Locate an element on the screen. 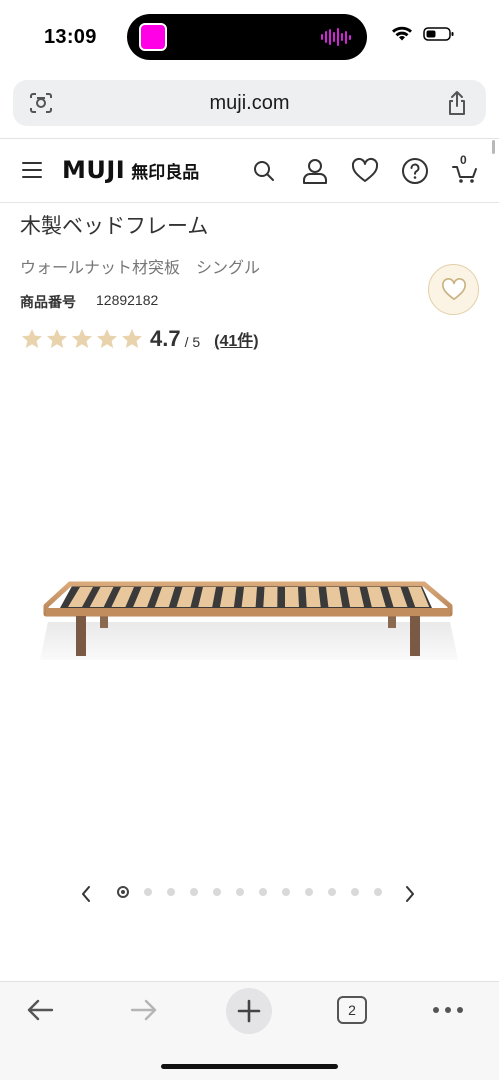  url-text: muji.com is located at coordinates (249, 103).